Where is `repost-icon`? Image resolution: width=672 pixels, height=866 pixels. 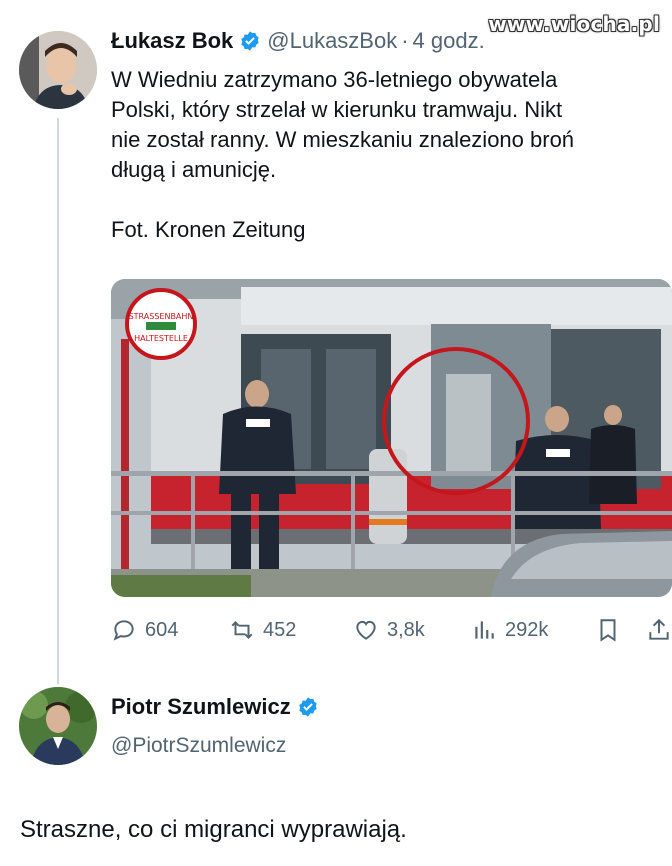 repost-icon is located at coordinates (242, 630).